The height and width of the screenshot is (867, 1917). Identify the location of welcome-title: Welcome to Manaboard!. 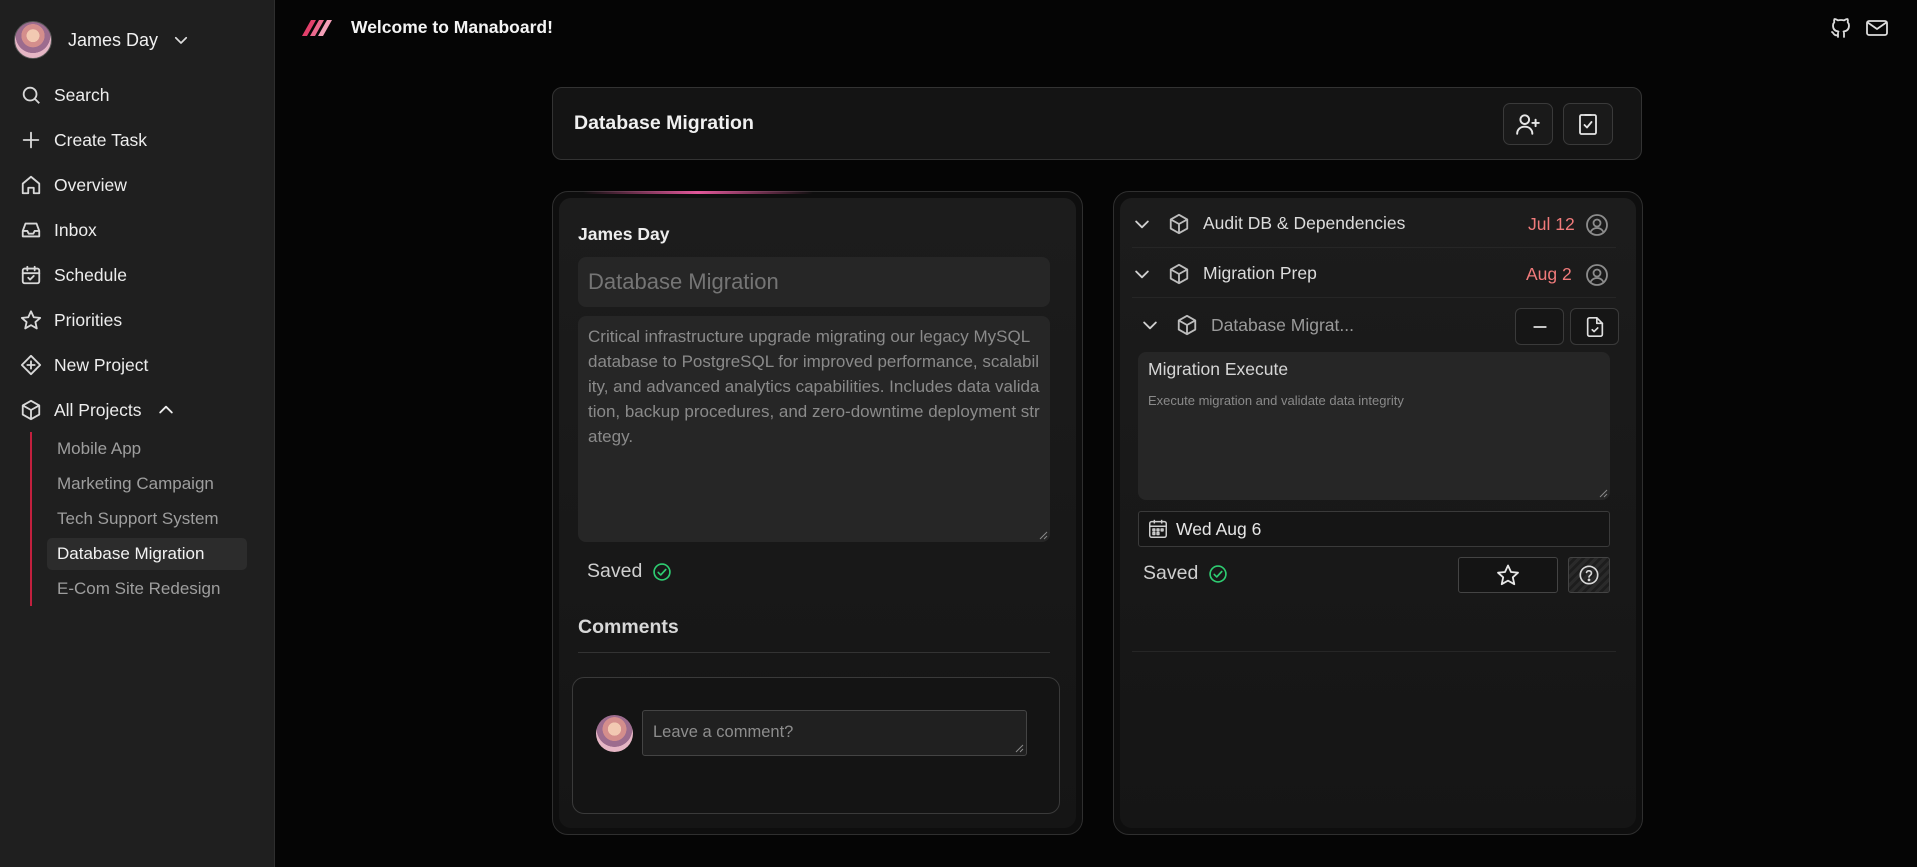
(452, 27).